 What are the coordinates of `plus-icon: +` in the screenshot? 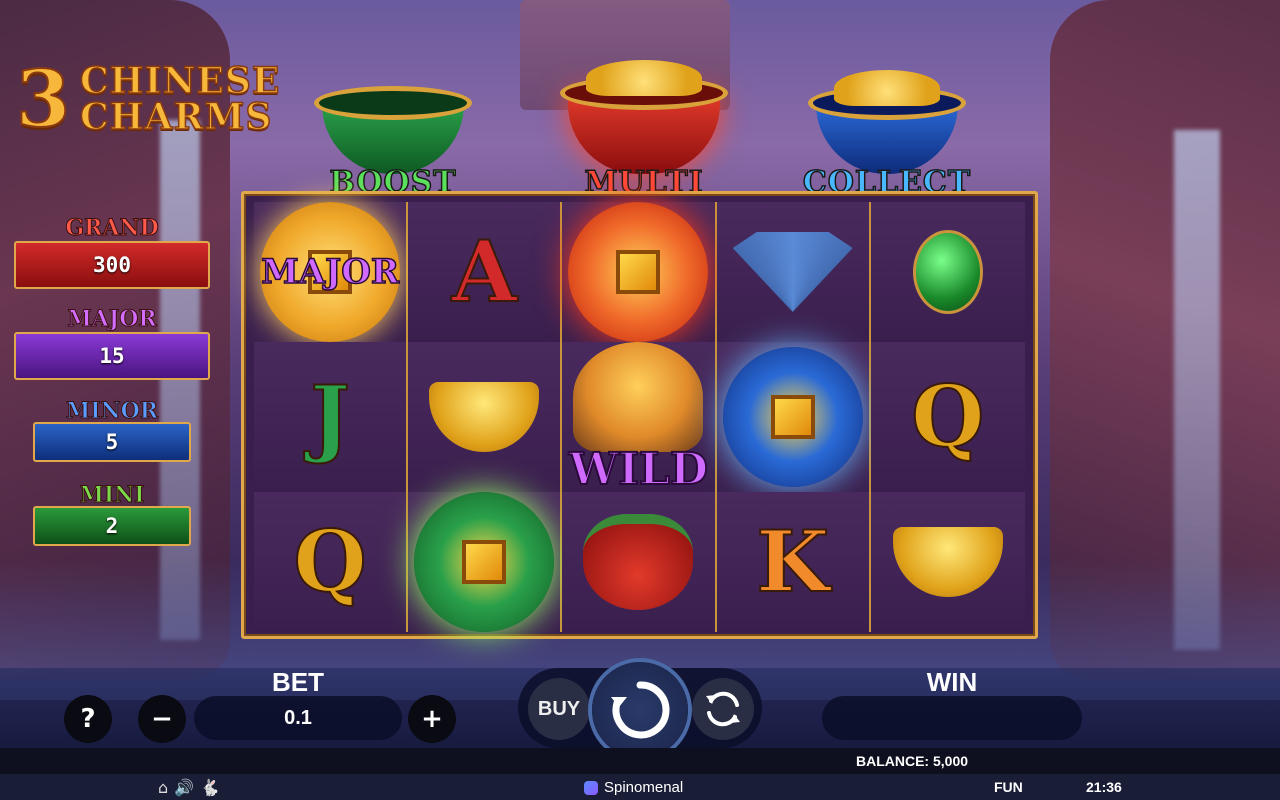 It's located at (432, 719).